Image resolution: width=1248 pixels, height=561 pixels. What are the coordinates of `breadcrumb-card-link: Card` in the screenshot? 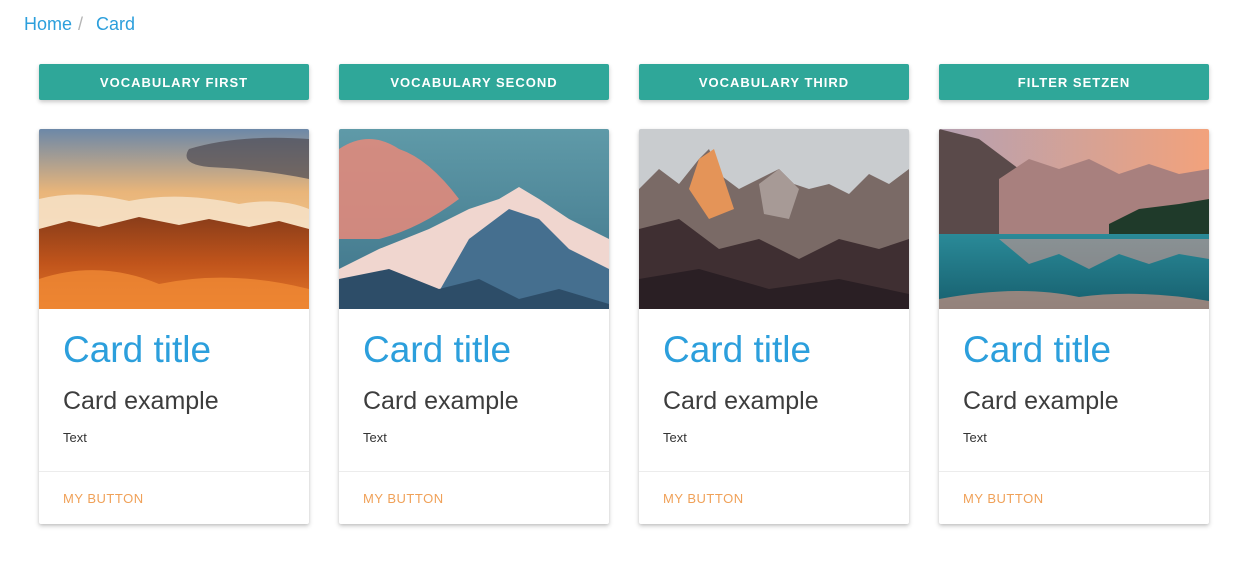 It's located at (115, 24).